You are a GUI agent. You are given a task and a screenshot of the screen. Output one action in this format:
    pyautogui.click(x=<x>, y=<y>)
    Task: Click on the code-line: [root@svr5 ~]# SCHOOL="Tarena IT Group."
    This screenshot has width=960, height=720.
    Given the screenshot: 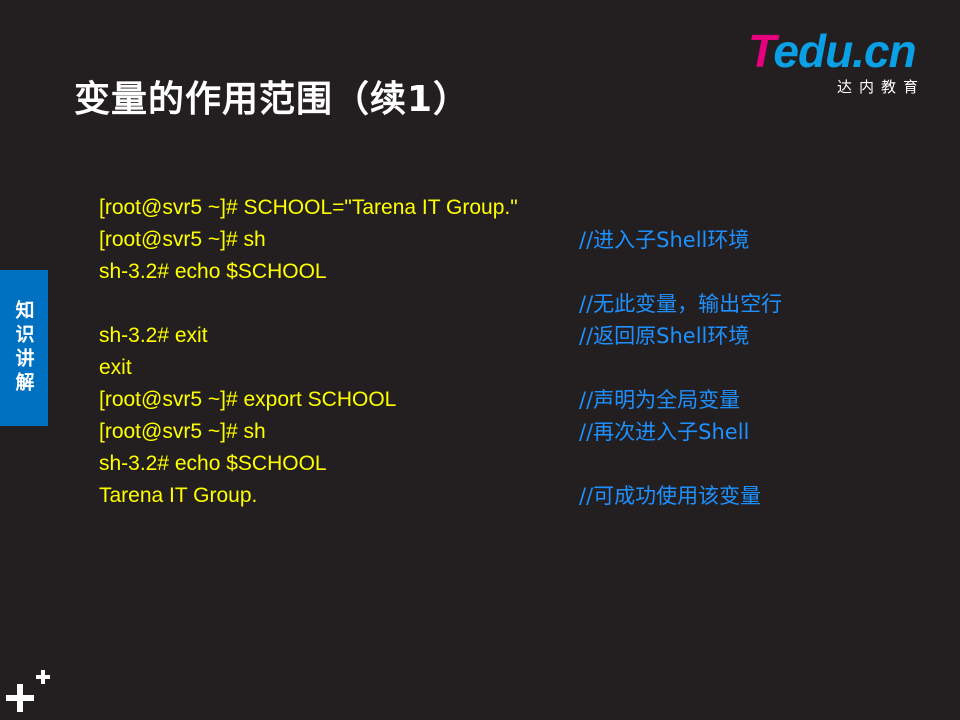 What is the action you would take?
    pyautogui.click(x=479, y=208)
    